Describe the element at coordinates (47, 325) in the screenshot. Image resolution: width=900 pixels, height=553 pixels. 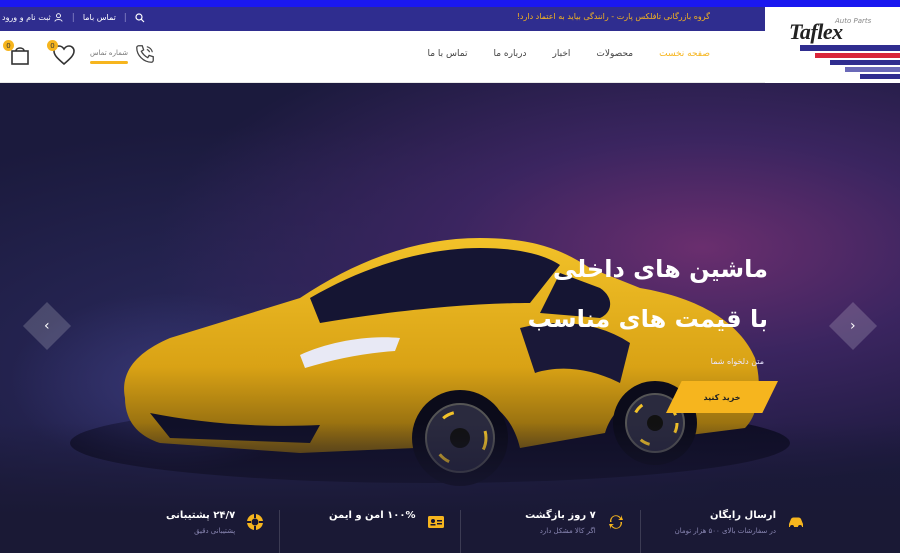
I see `chevron-left-icon: ‹` at that location.